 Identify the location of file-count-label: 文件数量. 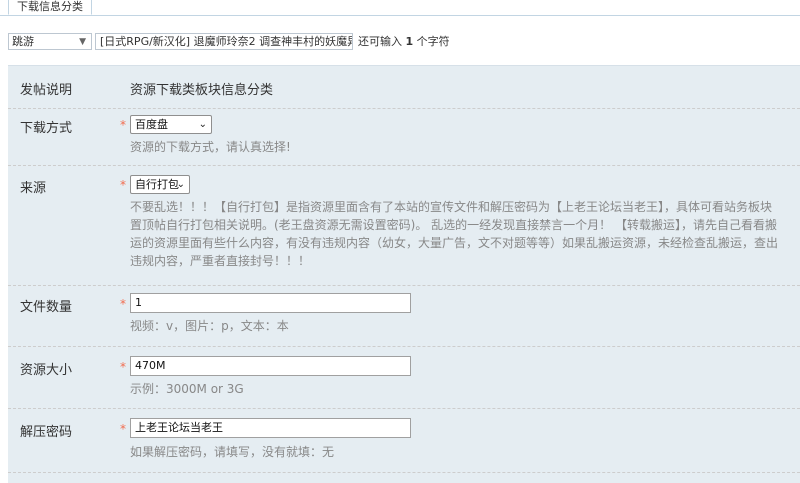
(46, 307).